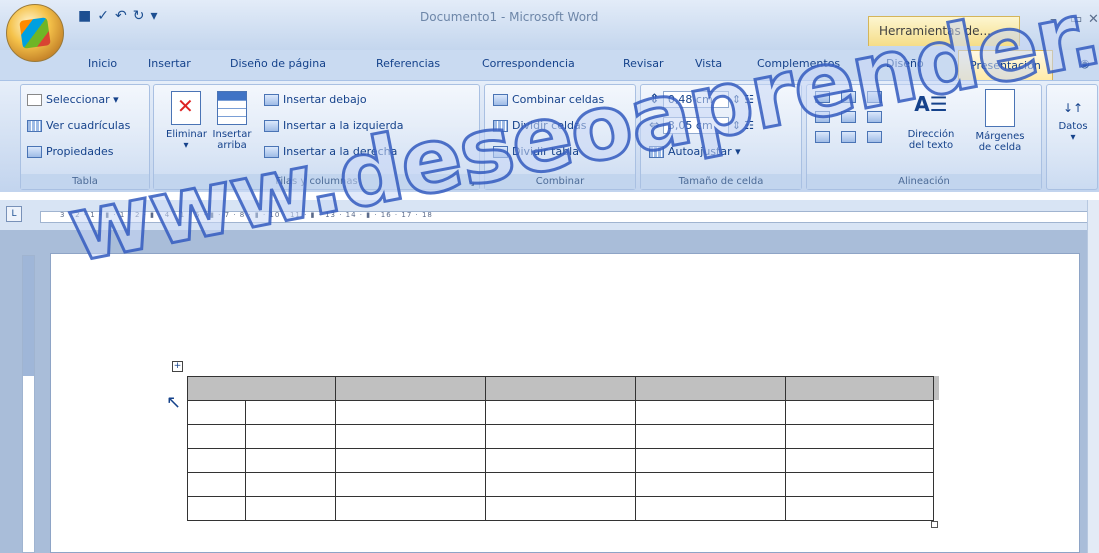 This screenshot has height=553, width=1099. I want to click on group-label-tabla: Tabla, so click(85, 181).